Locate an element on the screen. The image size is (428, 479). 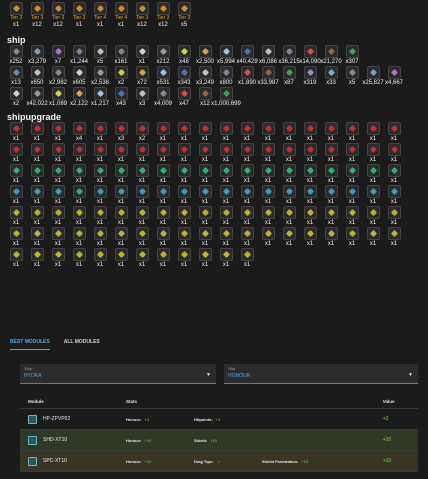
tier-item: Tier 3 x5 is located at coordinates (184, 15).